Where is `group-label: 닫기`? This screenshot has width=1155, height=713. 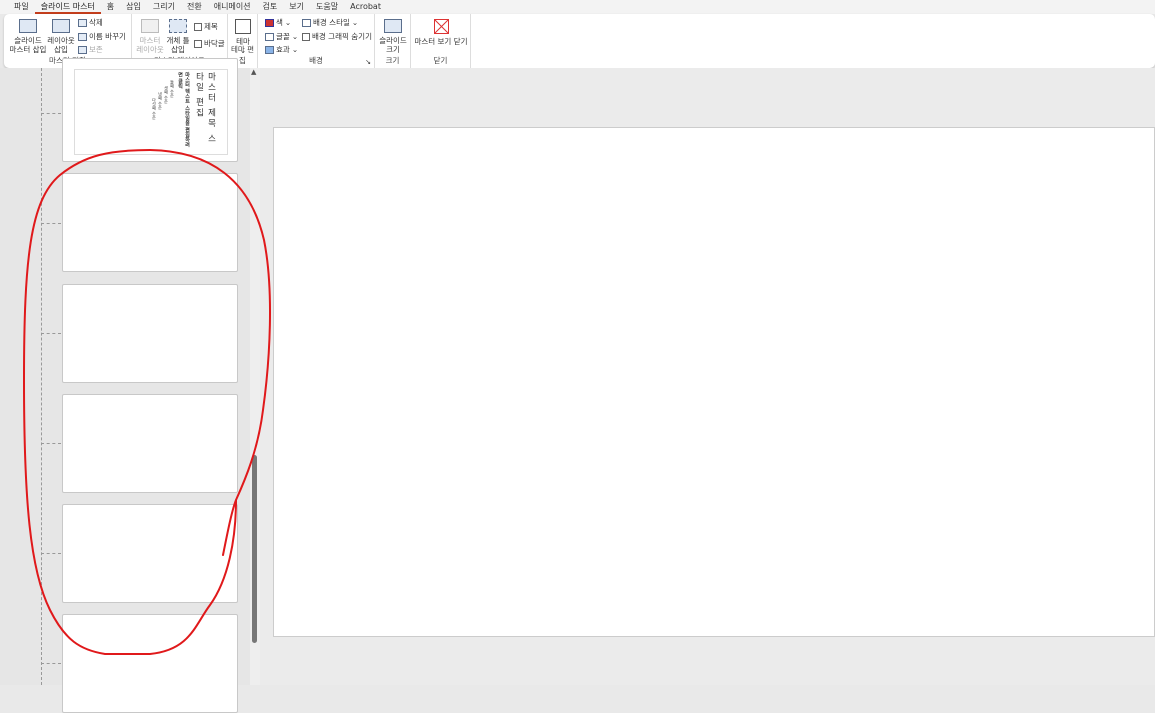
group-label: 닫기 is located at coordinates (440, 60).